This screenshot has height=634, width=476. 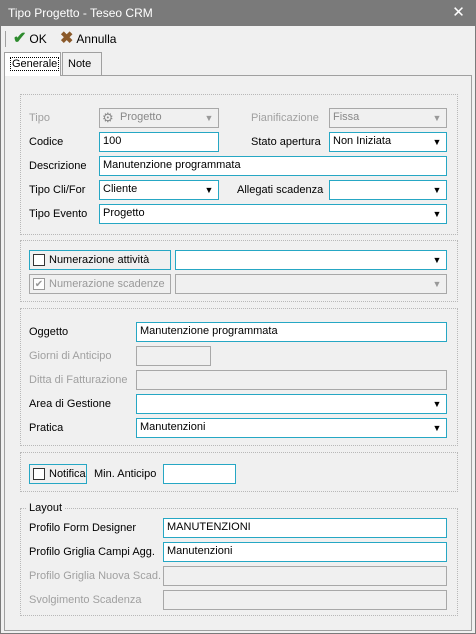 I want to click on tab-generale: Generale, so click(x=32, y=64).